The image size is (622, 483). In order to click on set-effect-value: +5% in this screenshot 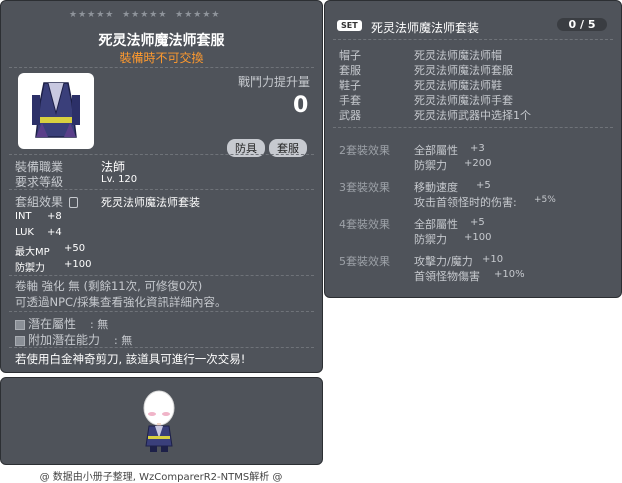, I will do `click(545, 200)`.